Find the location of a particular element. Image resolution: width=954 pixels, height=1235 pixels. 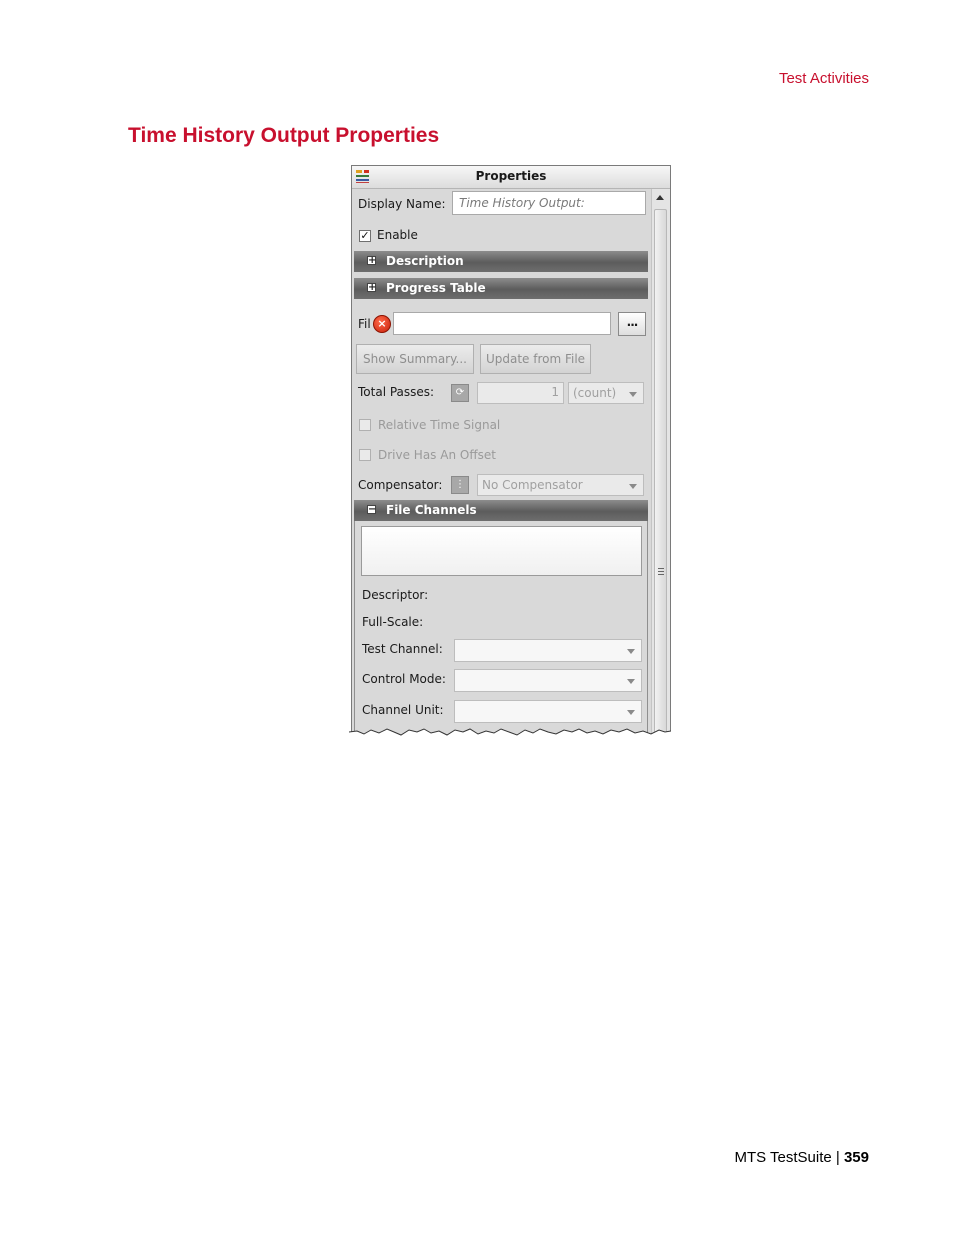

variable-icon: ⋮ is located at coordinates (460, 485).